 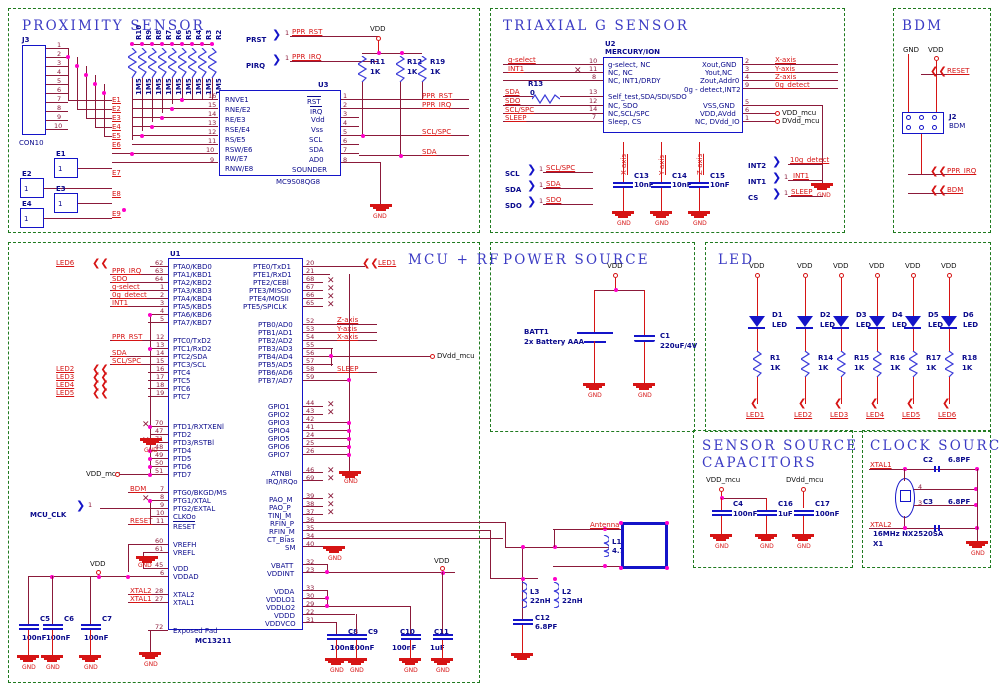 What do you see at coordinates (910, 403) in the screenshot?
I see `led5-net-port: ❮` at bounding box center [910, 403].